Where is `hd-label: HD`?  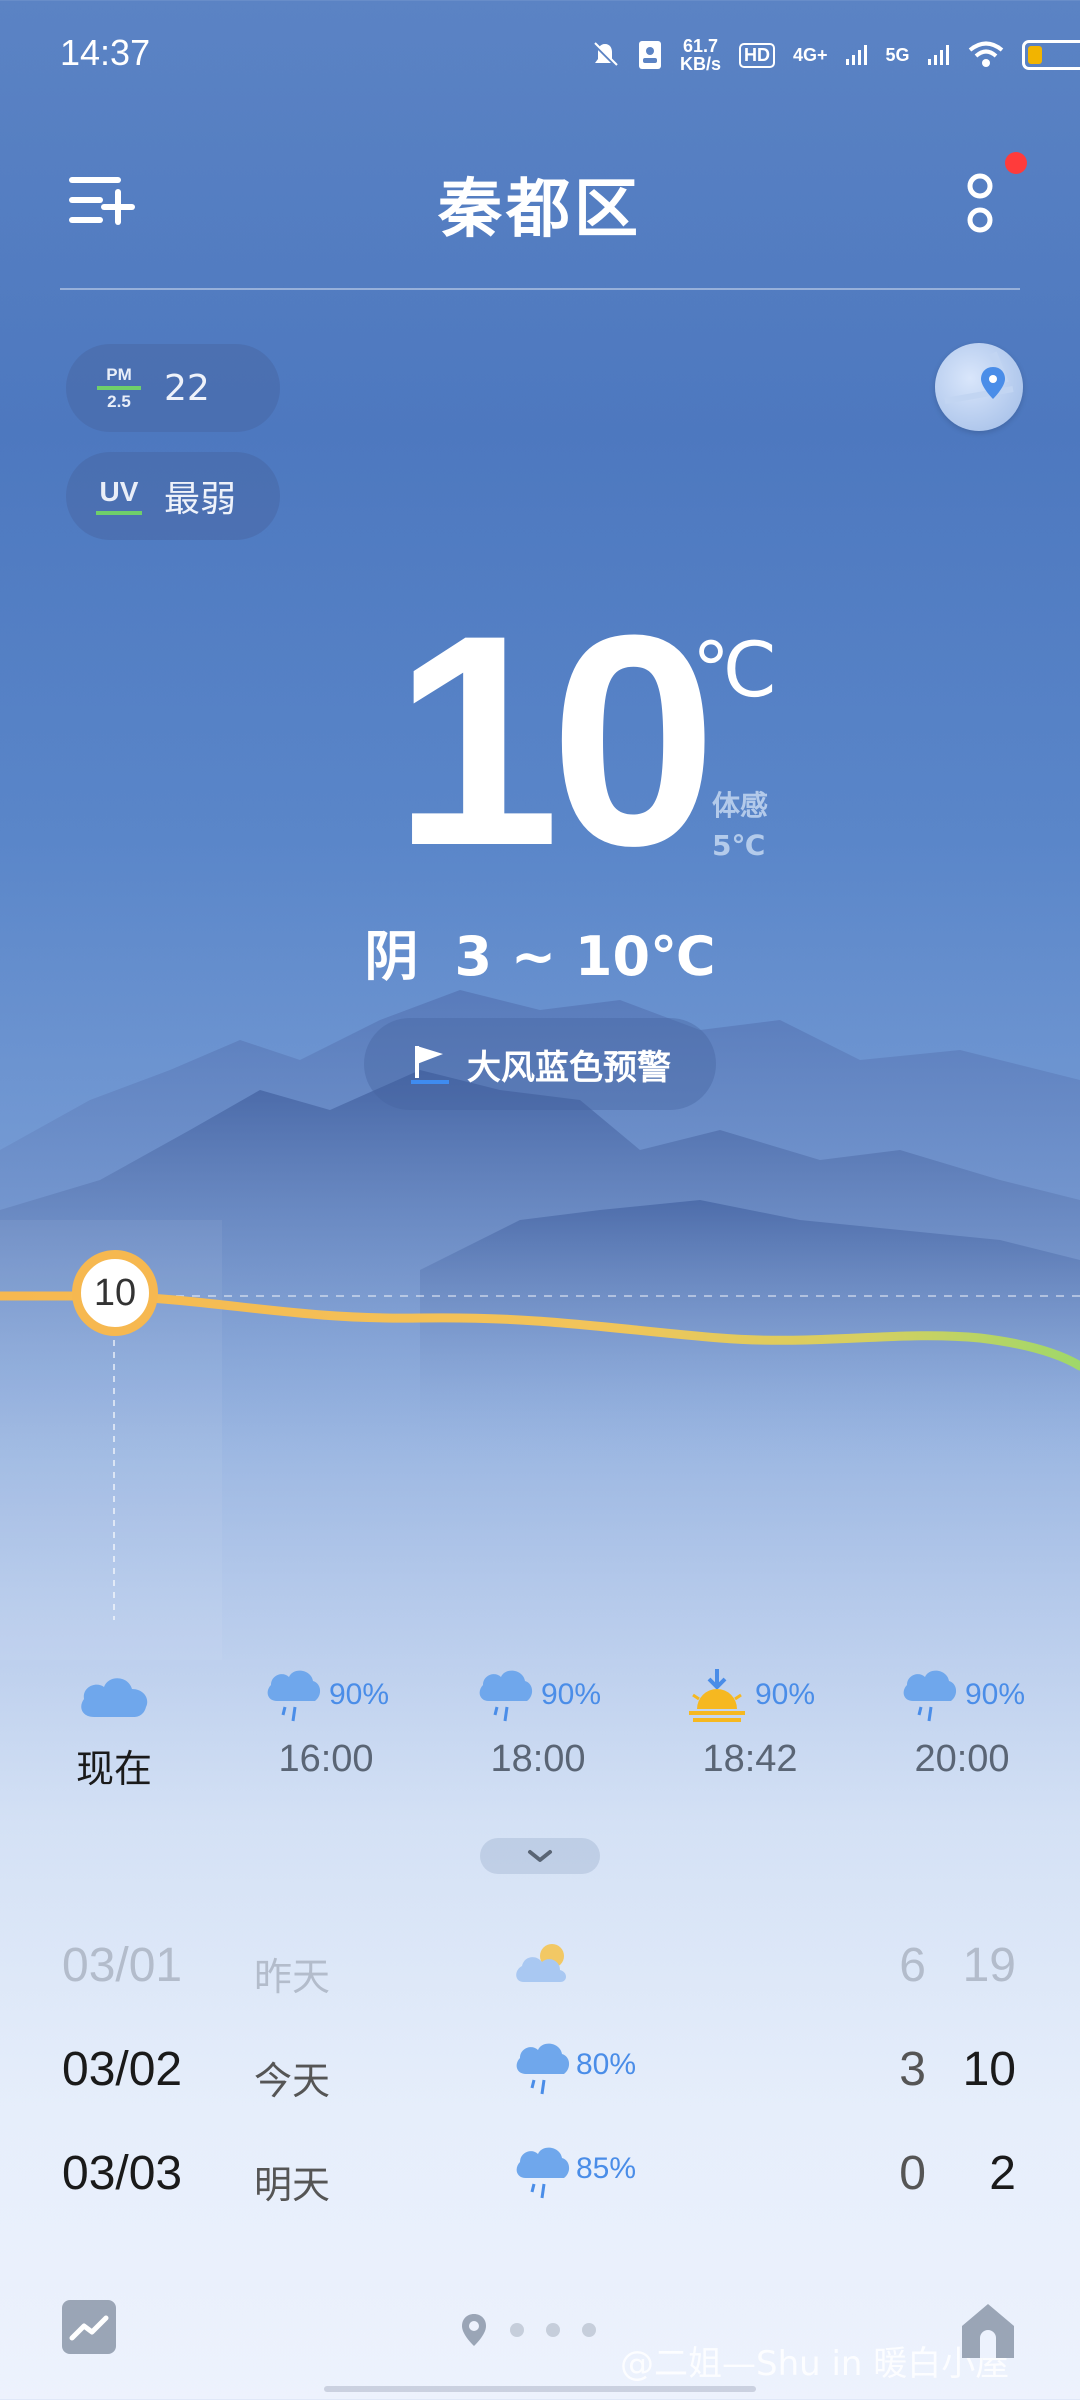
hd-label: HD is located at coordinates (757, 55).